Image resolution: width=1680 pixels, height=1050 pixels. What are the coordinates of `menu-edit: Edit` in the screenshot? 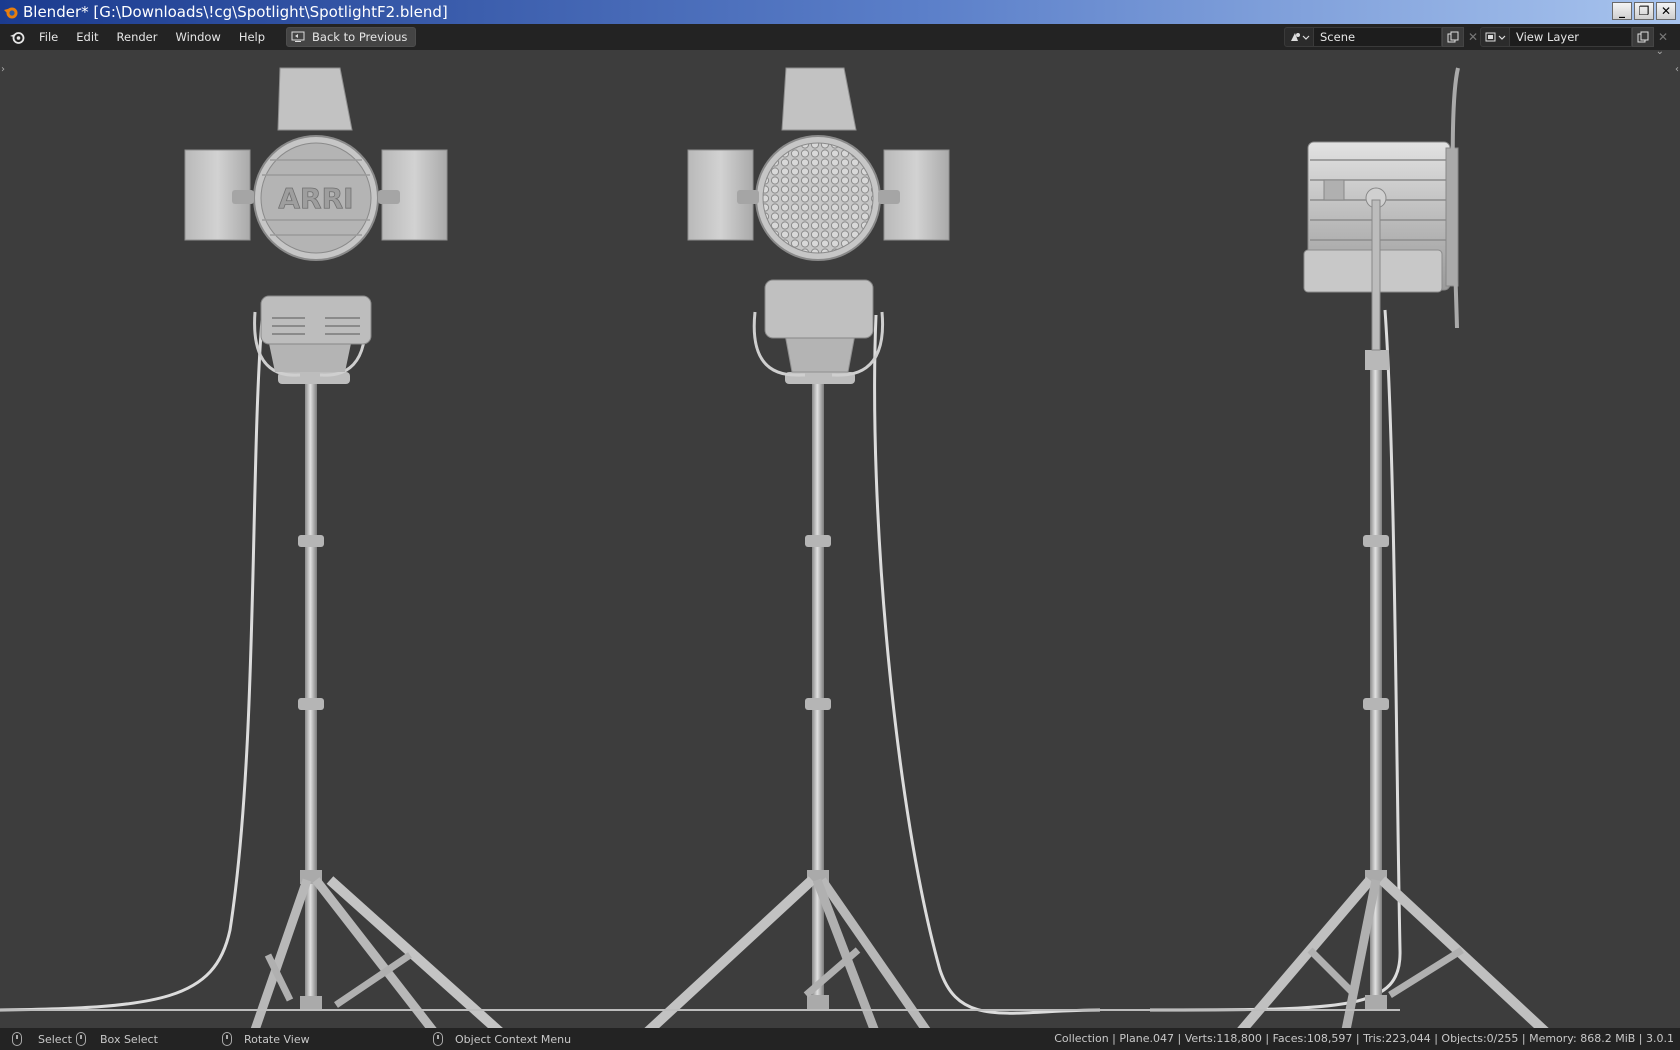 It's located at (87, 37).